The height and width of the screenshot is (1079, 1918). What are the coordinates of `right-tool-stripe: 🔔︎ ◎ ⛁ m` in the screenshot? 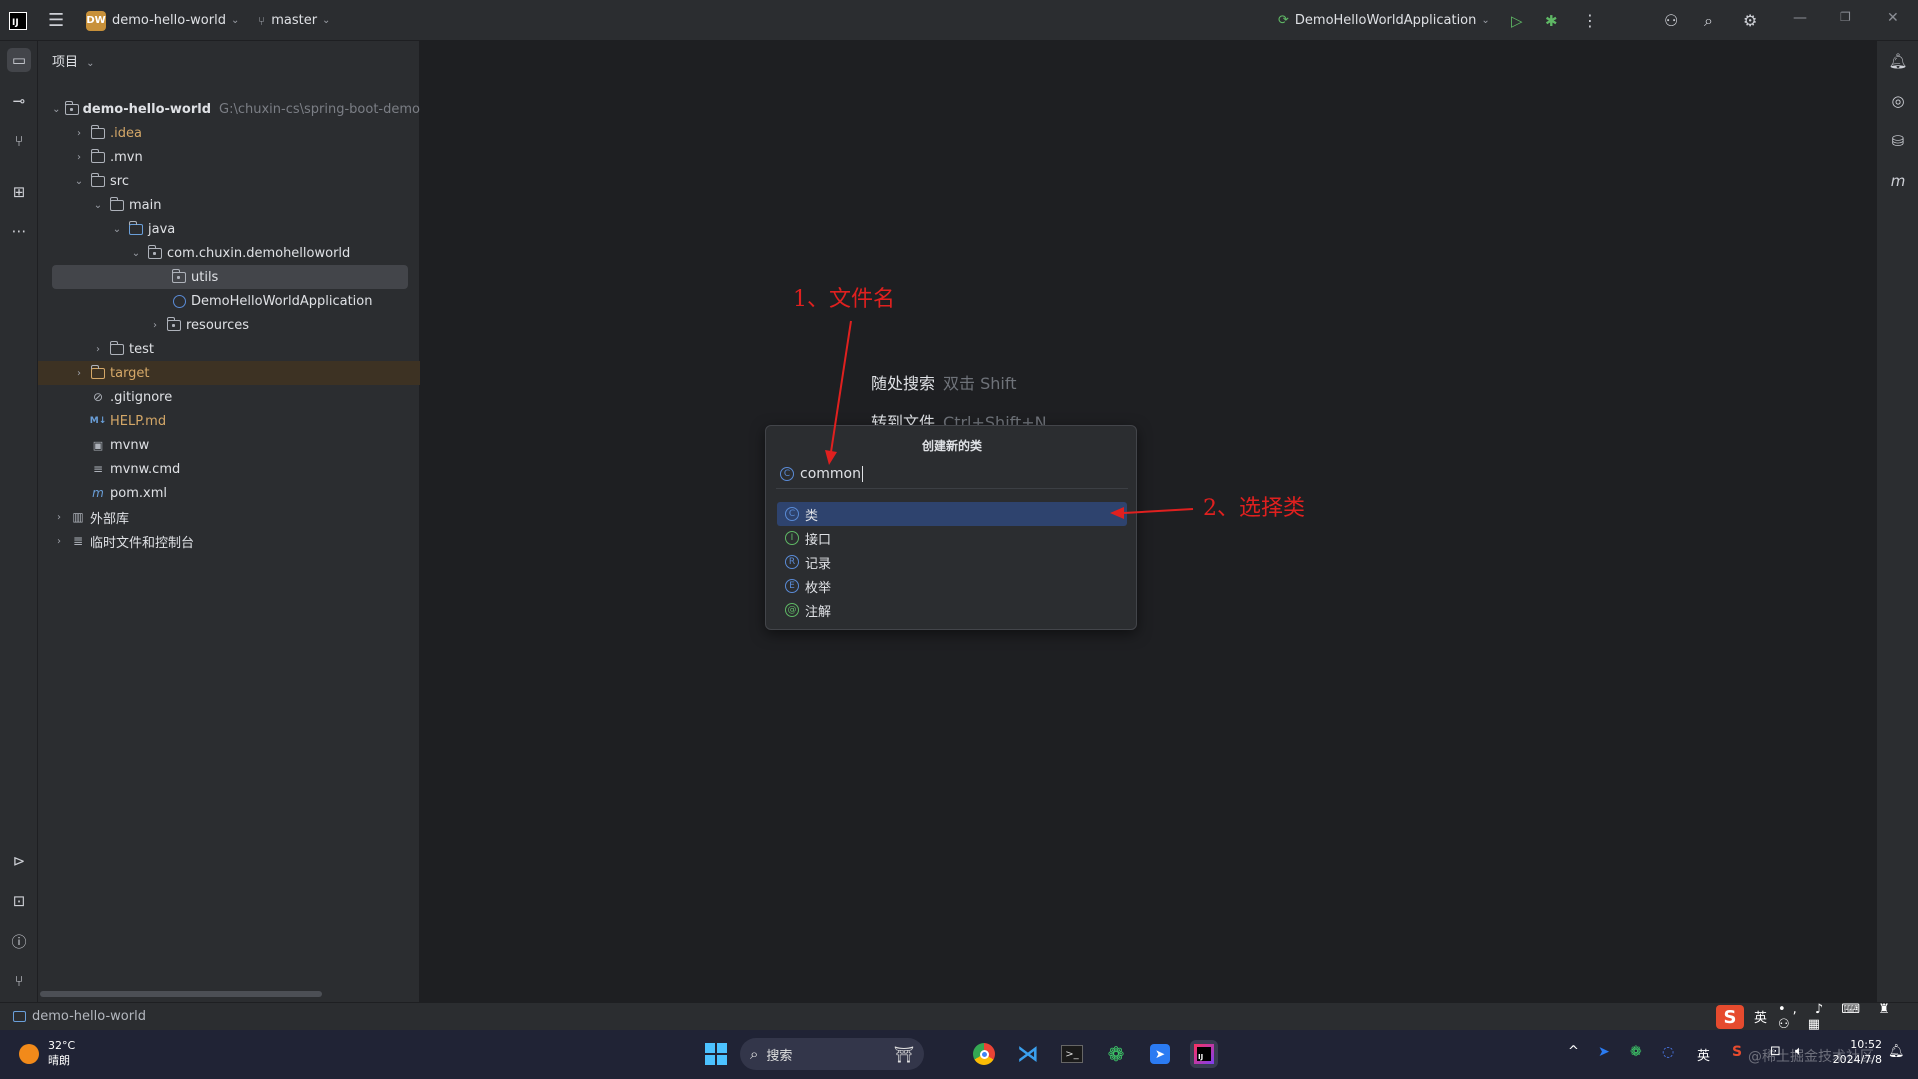 It's located at (1897, 521).